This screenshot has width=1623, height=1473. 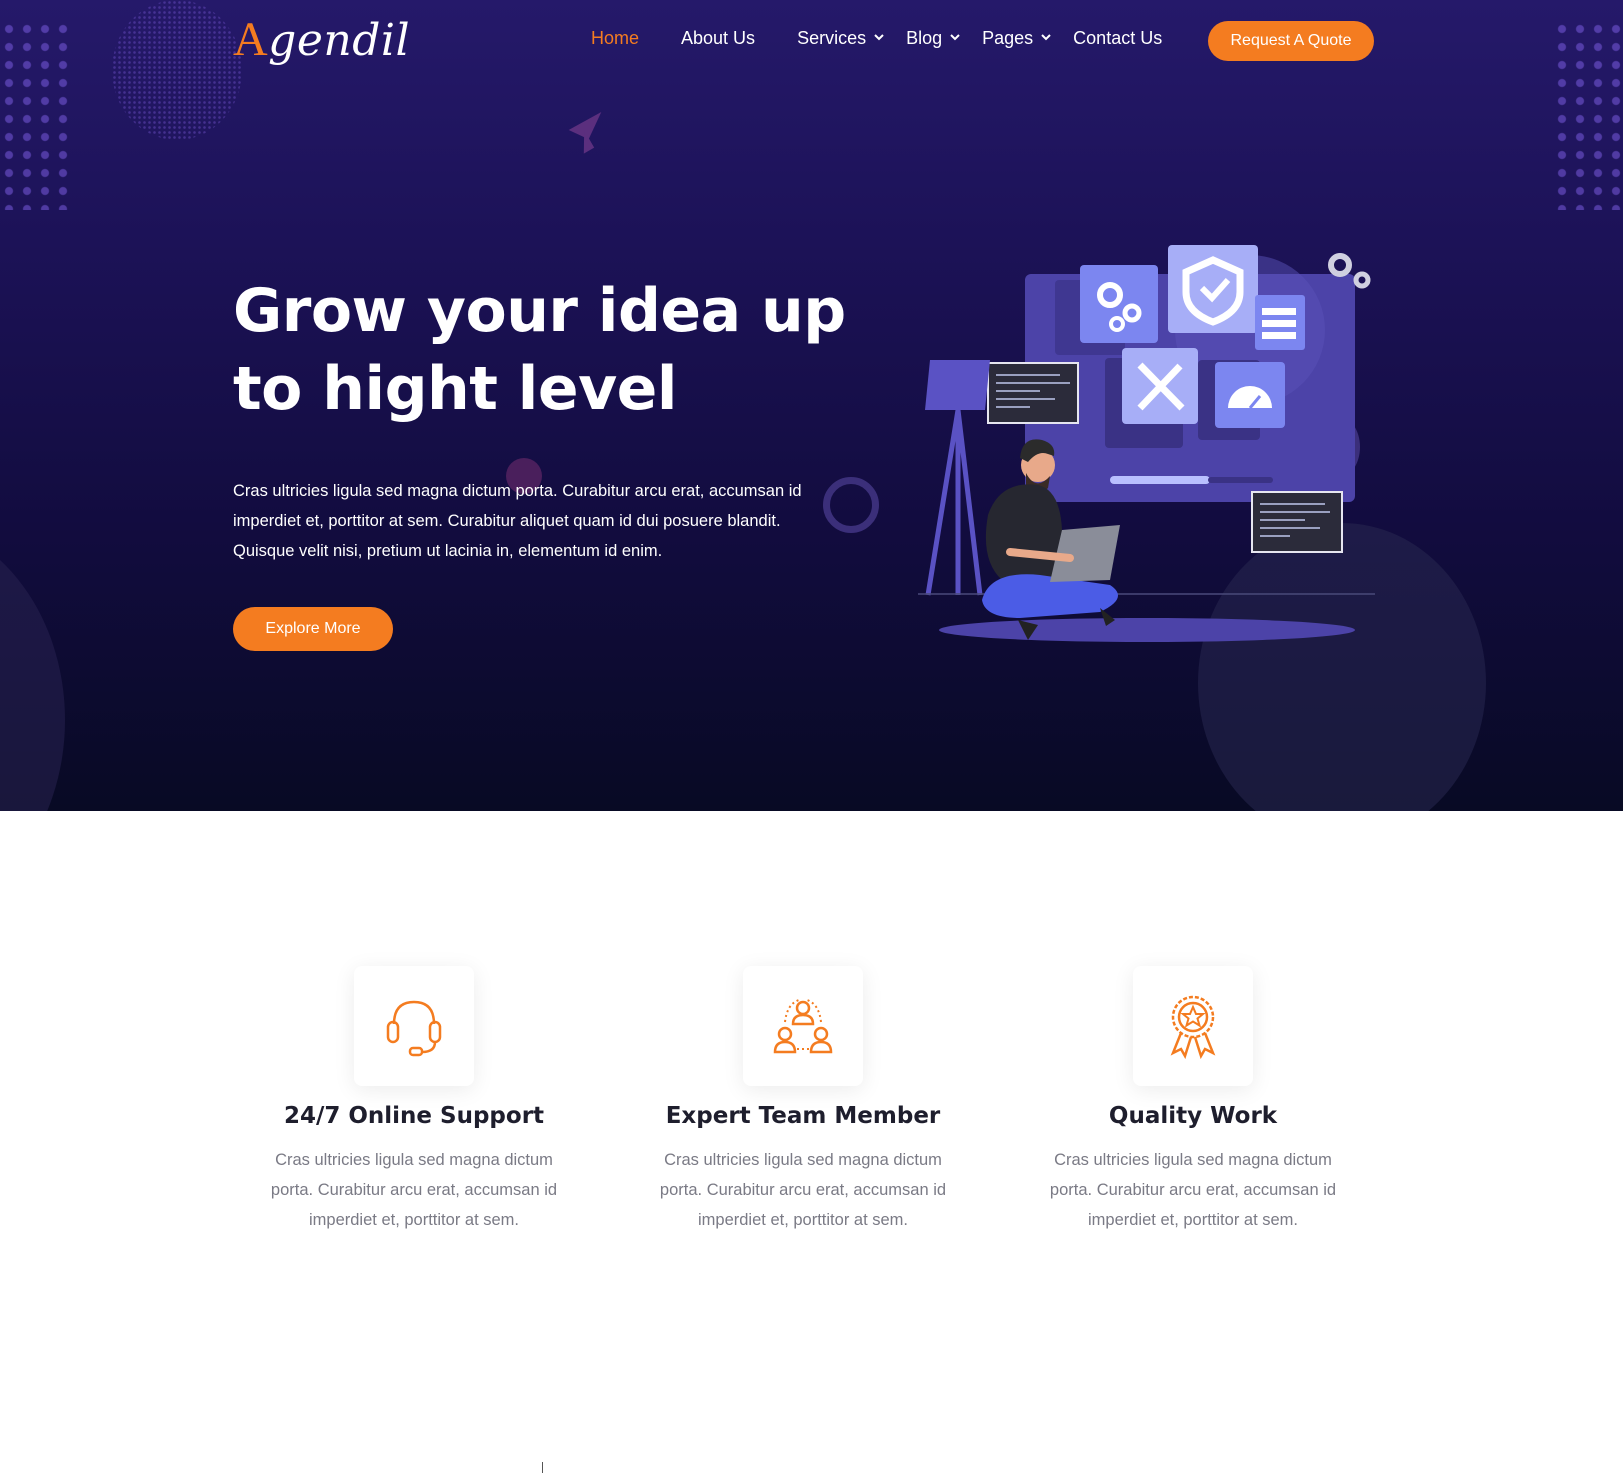 I want to click on feature-title: 24/7 Online Support, so click(x=414, y=1116).